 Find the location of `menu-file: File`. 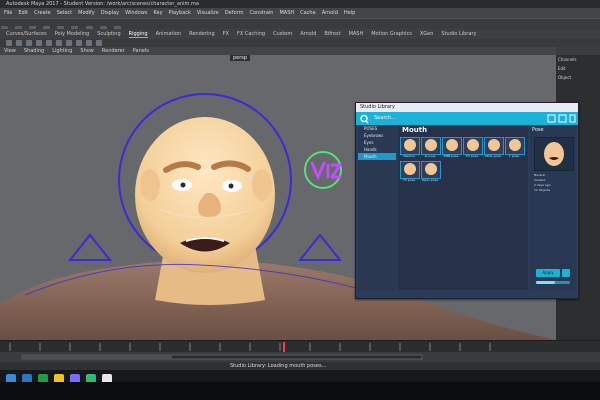

menu-file: File is located at coordinates (8, 13).